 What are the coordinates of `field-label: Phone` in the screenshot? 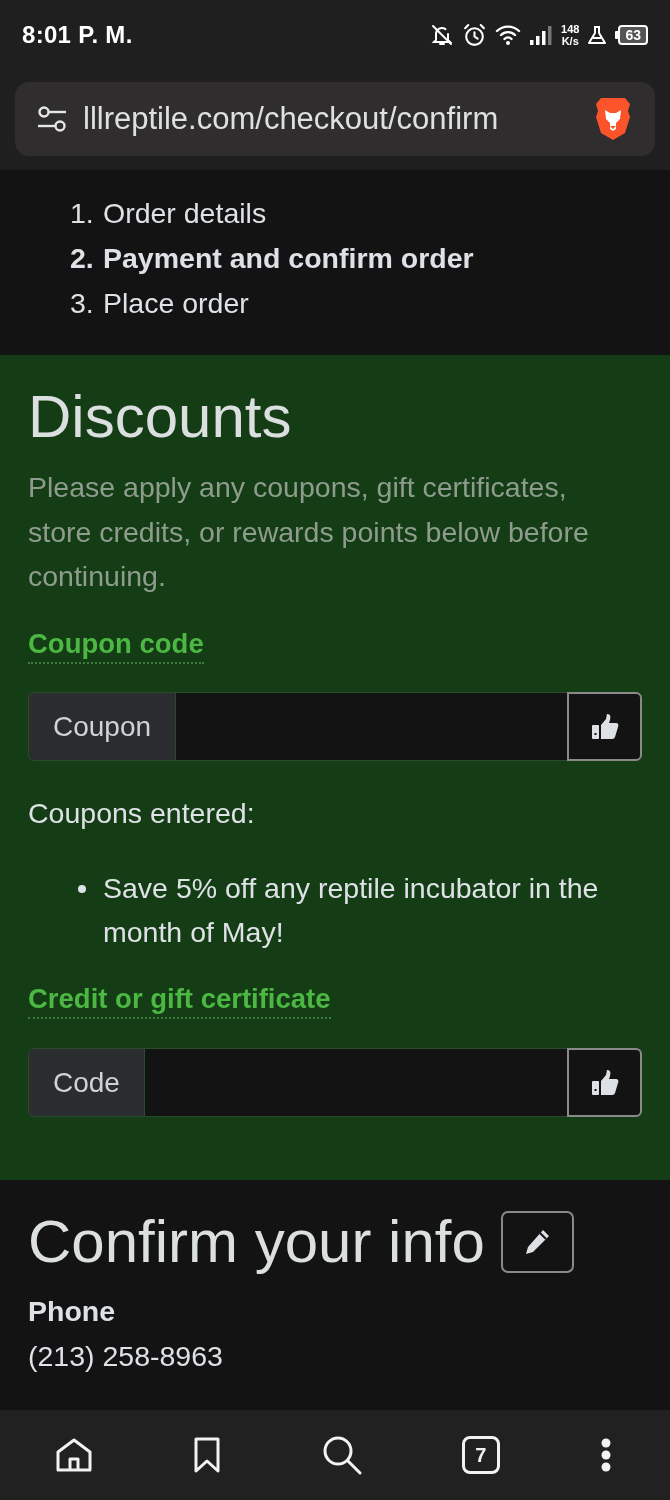 It's located at (72, 1311).